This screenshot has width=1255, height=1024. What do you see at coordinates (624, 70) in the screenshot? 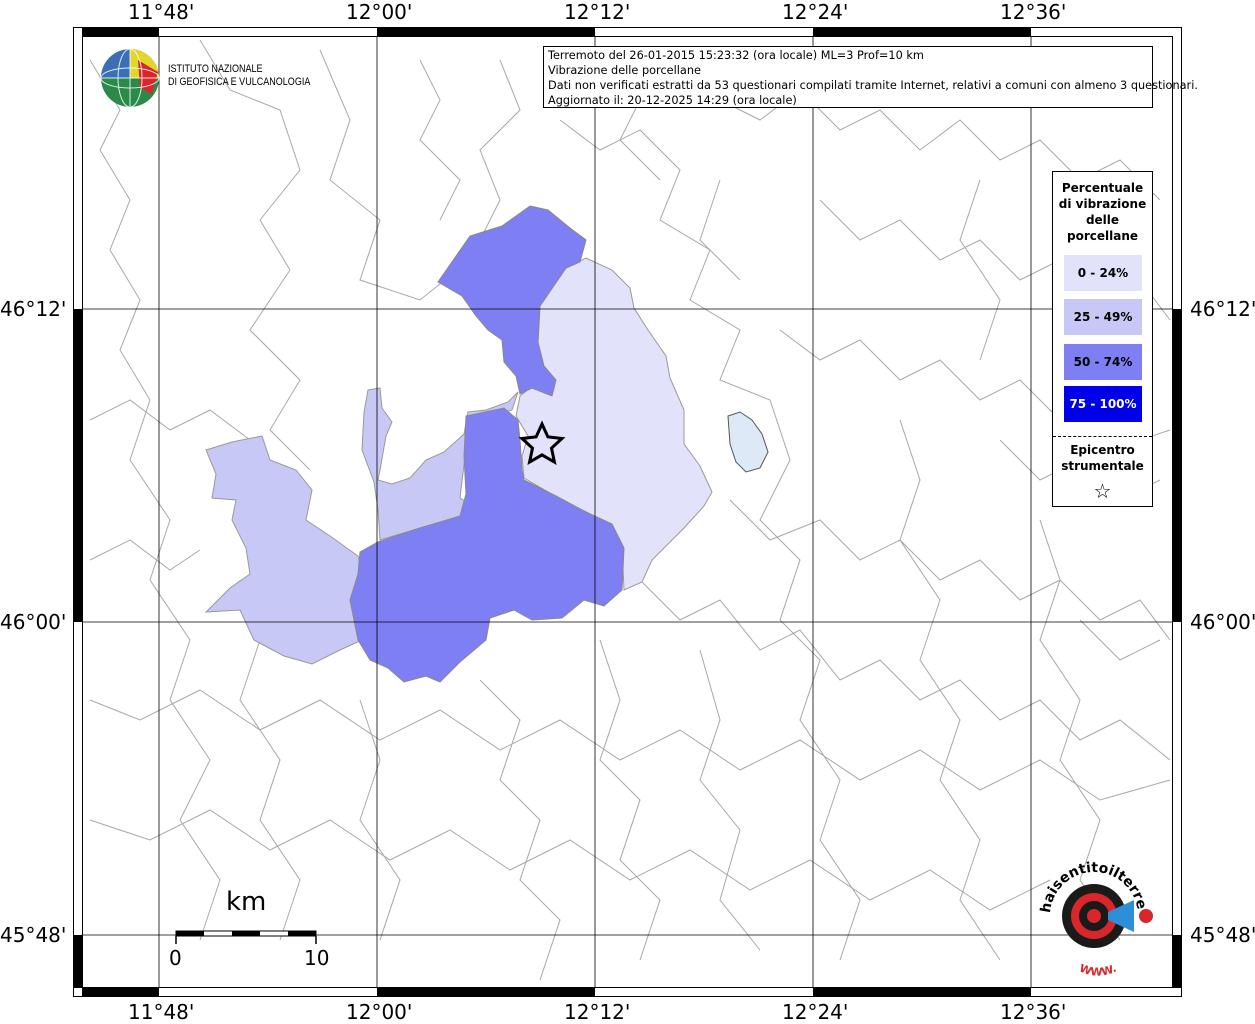
I see `map-subject: Vibrazione delle porcellane` at bounding box center [624, 70].